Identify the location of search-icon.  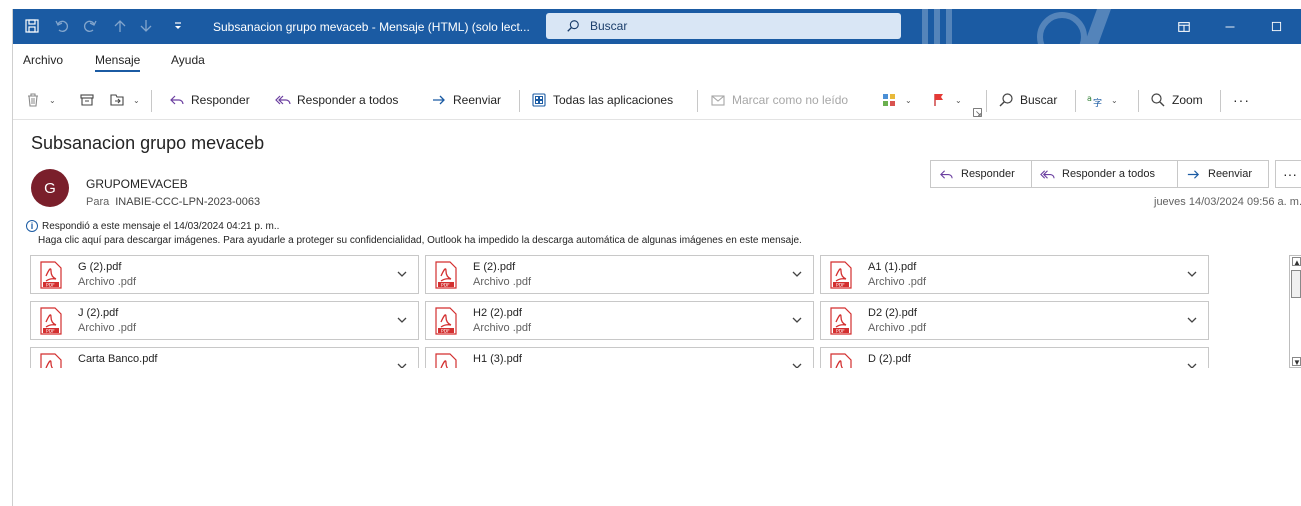
(1006, 100).